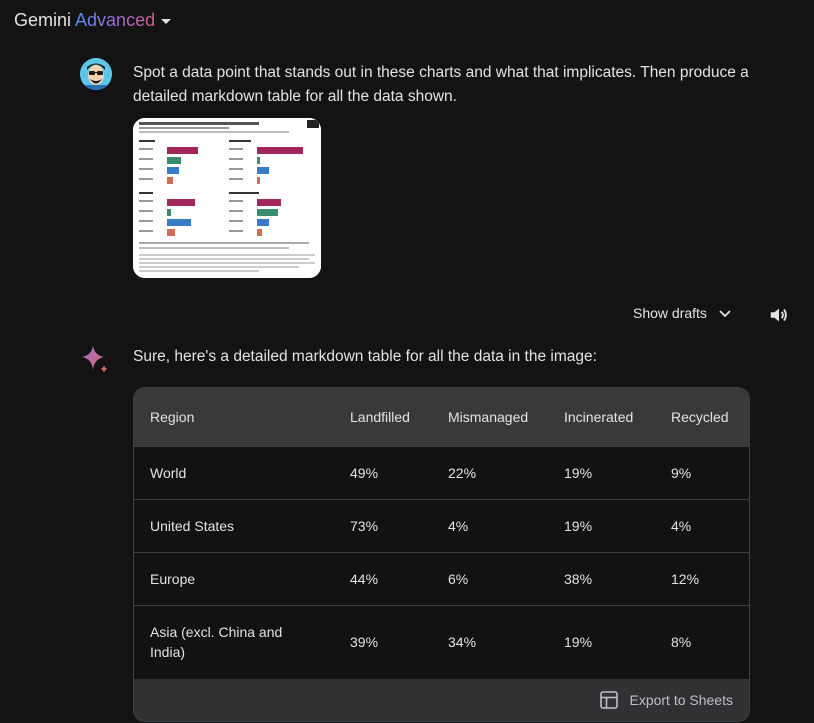 This screenshot has height=723, width=814. Describe the element at coordinates (488, 416) in the screenshot. I see `column-header: Mismanaged` at that location.